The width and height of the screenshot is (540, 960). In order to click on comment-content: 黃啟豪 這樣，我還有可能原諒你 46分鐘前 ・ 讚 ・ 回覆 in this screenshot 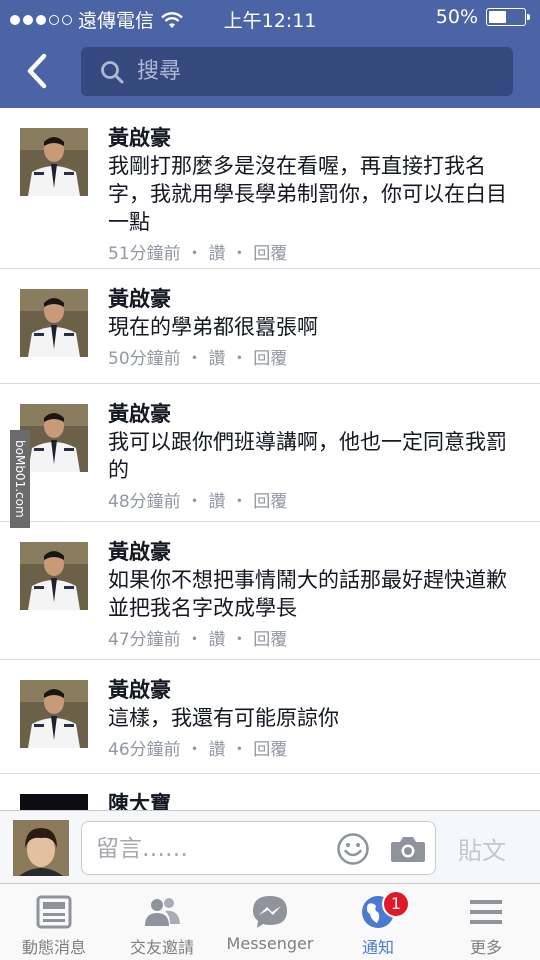, I will do `click(312, 720)`.